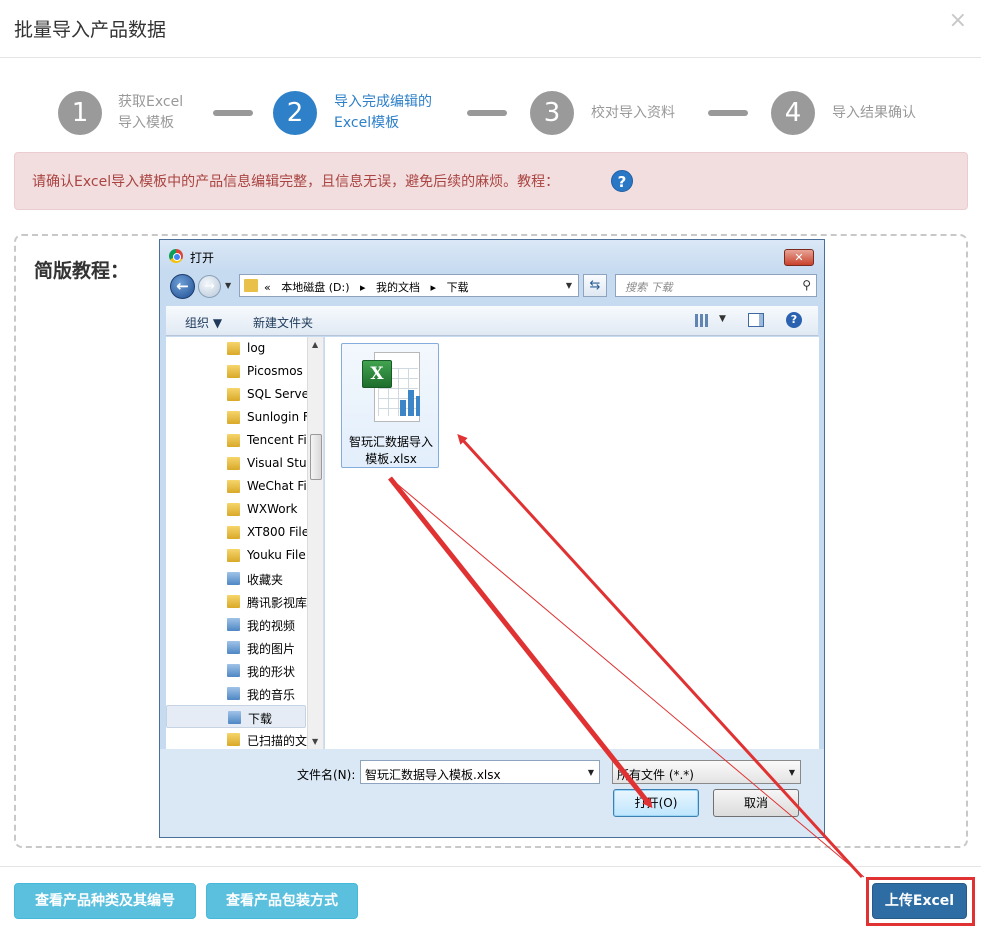 This screenshot has width=981, height=931. What do you see at coordinates (958, 21) in the screenshot?
I see `close-icon: ×` at bounding box center [958, 21].